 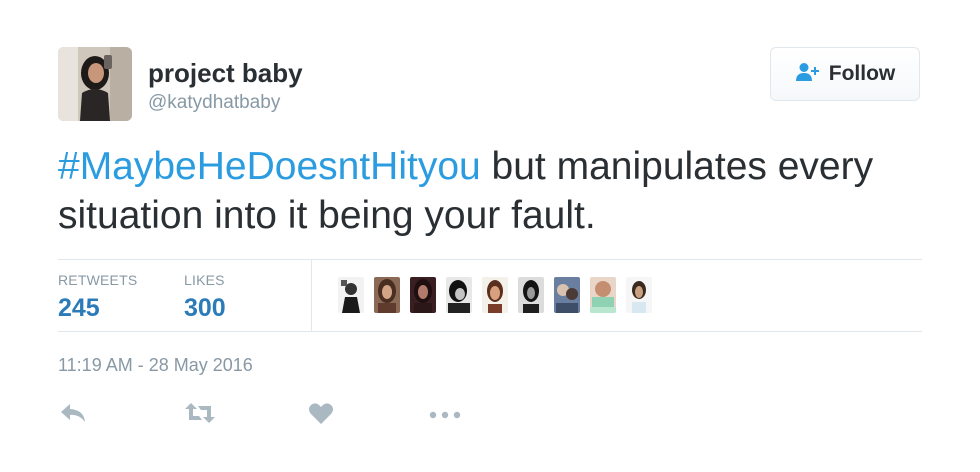 I want to click on likes-count: 300, so click(x=205, y=308).